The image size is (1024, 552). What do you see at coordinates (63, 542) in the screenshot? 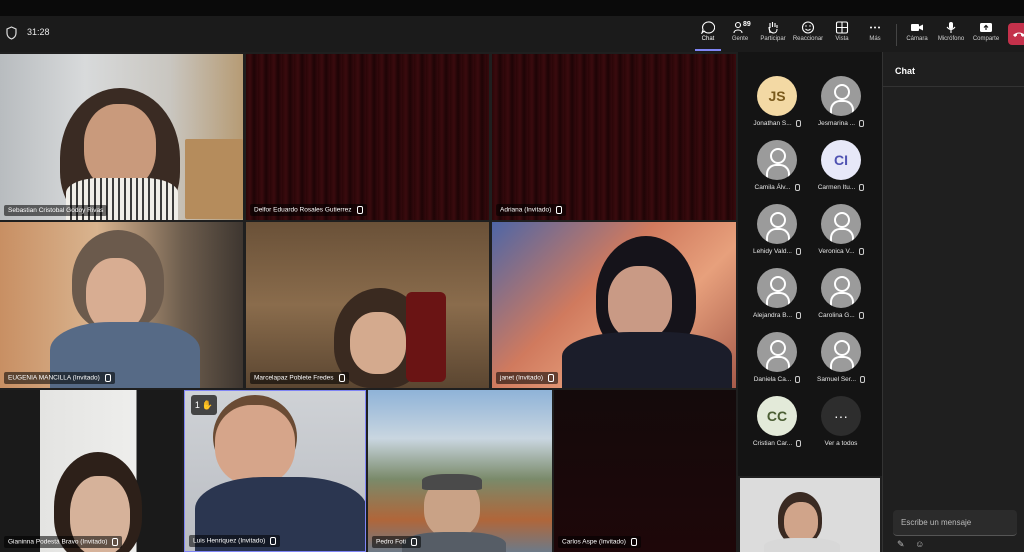
I see `participant-name: Gianinna Podestá Bravo (Invitado)` at bounding box center [63, 542].